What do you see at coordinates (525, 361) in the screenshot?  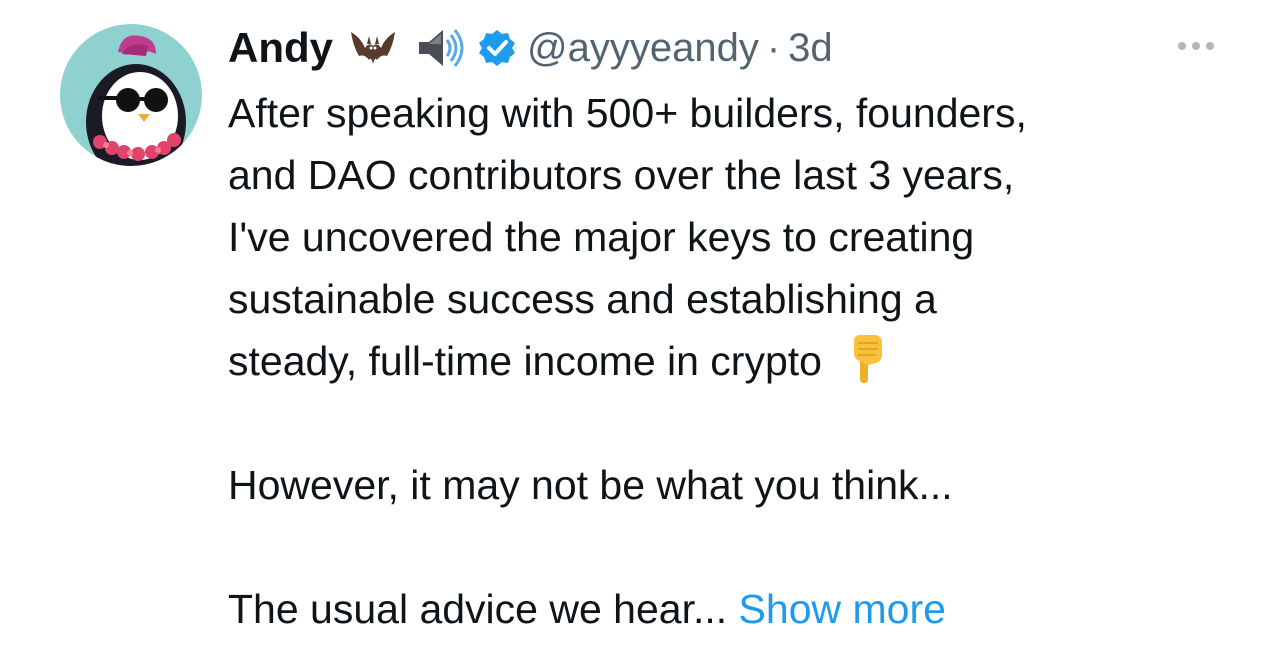 I see `tweet-line-5-text: steady, full-time income in crypto` at bounding box center [525, 361].